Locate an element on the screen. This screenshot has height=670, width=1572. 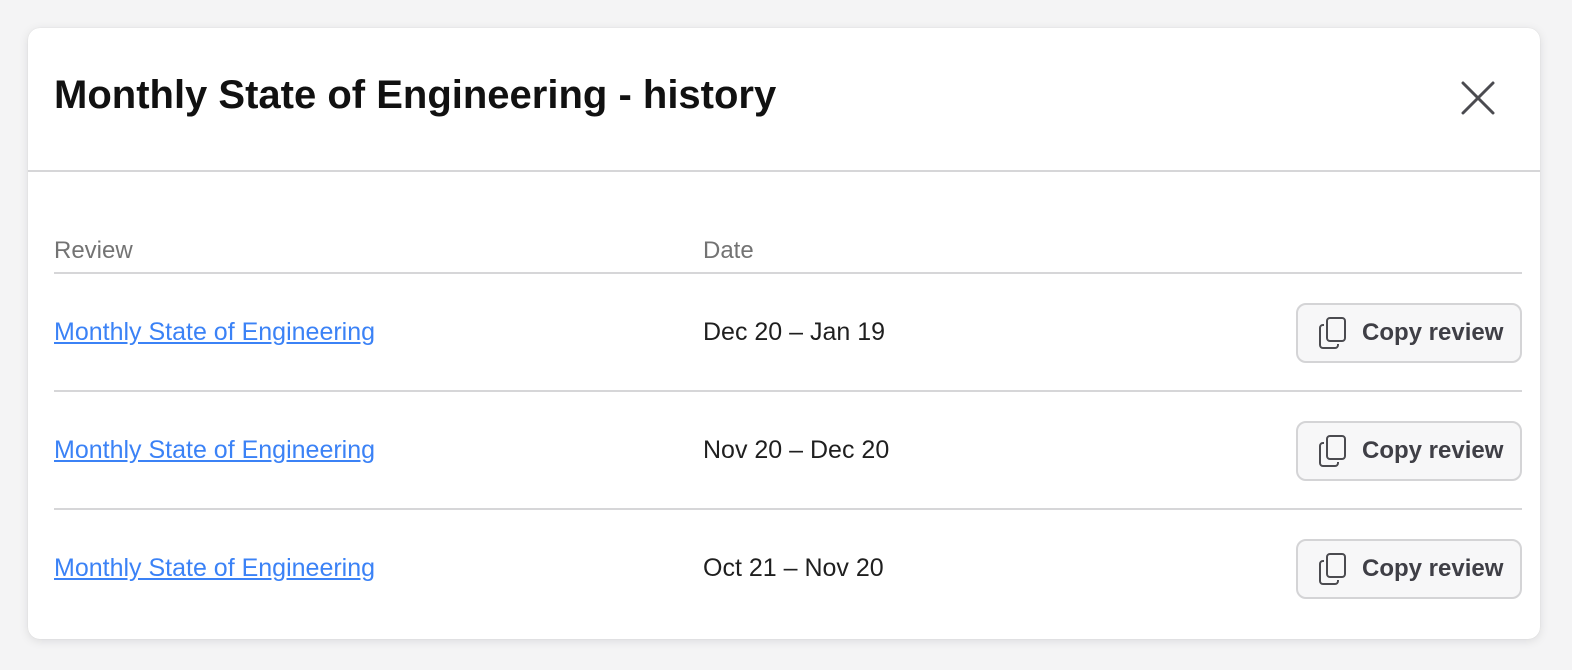
close-icon is located at coordinates (1478, 98).